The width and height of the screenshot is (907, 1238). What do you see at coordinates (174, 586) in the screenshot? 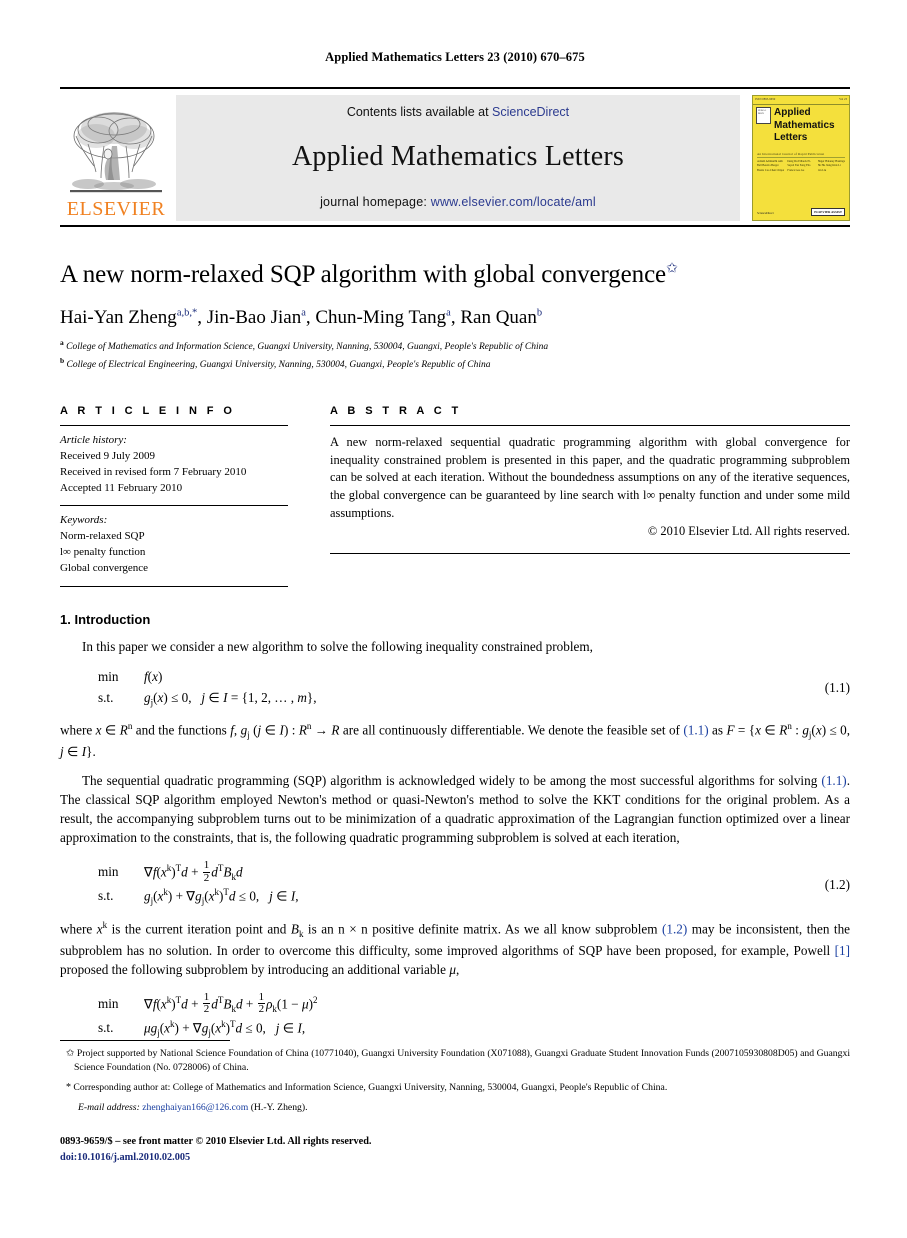
I see `article-info-bottom-rule` at bounding box center [174, 586].